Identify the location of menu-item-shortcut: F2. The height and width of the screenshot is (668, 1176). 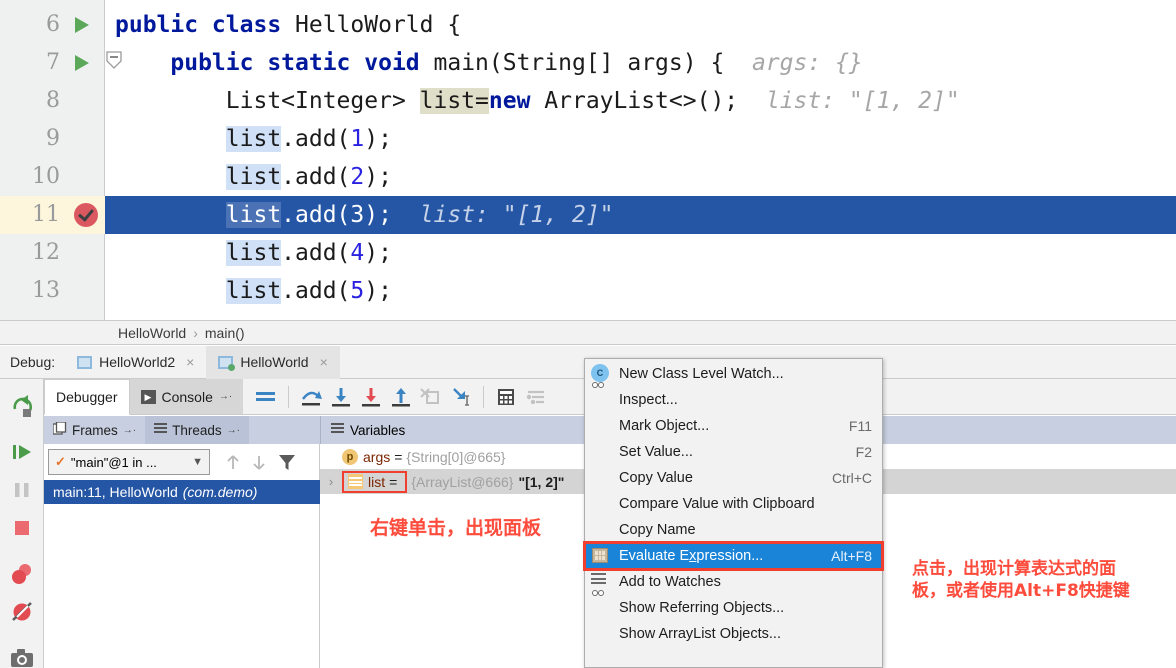
(863, 452).